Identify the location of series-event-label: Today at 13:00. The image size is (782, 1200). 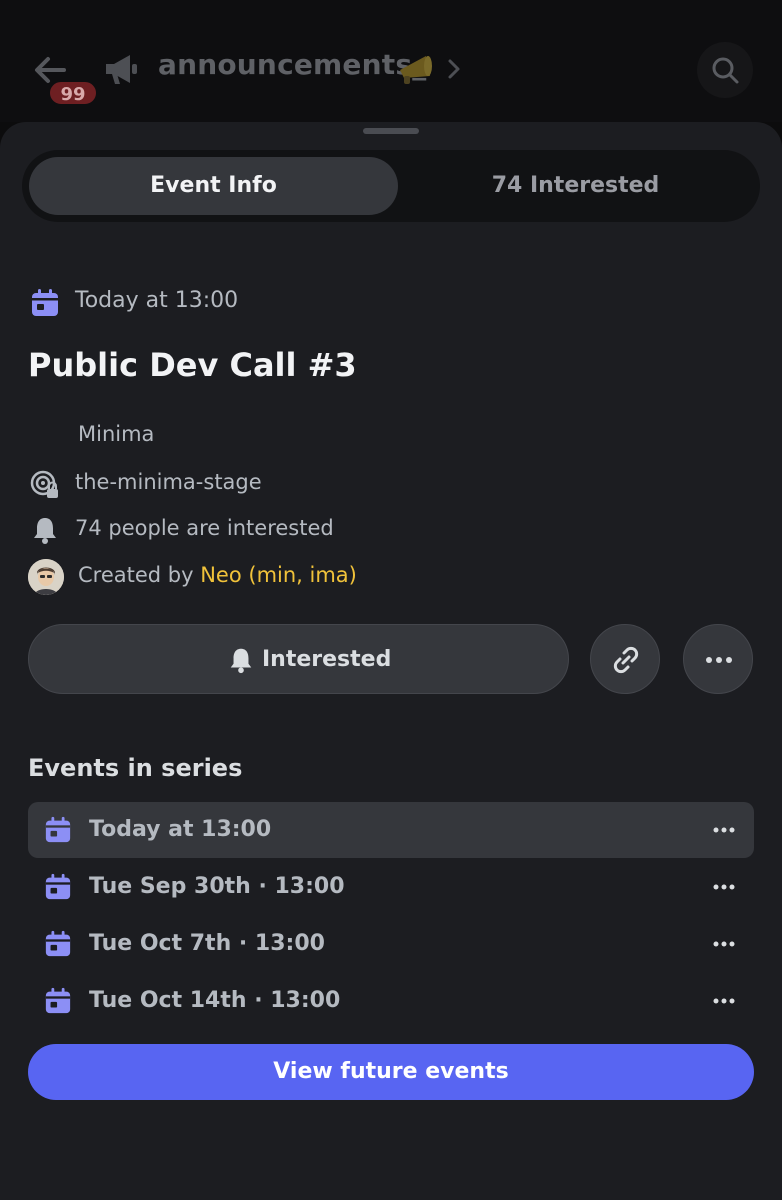
(180, 829).